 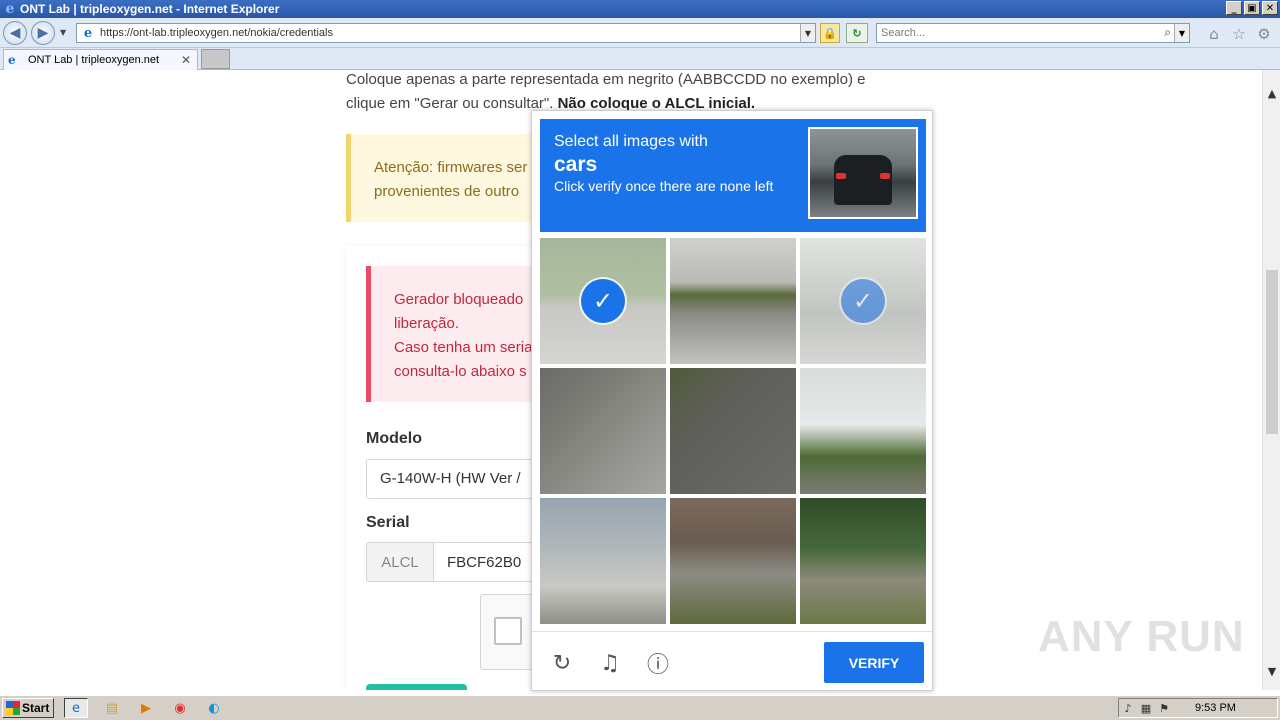 What do you see at coordinates (640, 707) in the screenshot?
I see `taskbar: Start e ▤ ▶ ◉ ◐ ♪ ▦ ⚑ 9:53 PM` at bounding box center [640, 707].